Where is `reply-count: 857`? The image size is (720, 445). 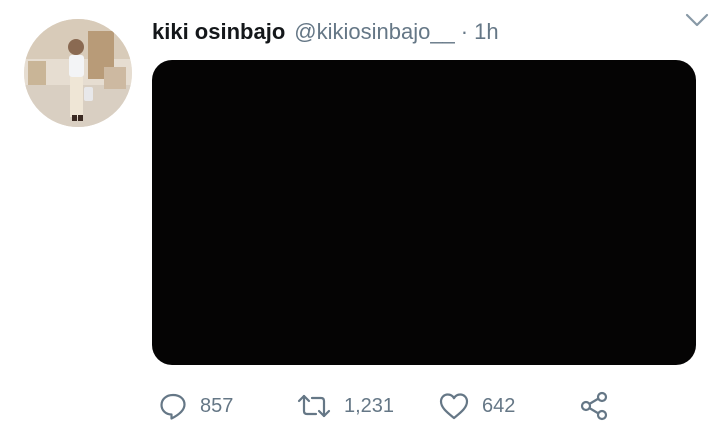
reply-count: 857 is located at coordinates (217, 405).